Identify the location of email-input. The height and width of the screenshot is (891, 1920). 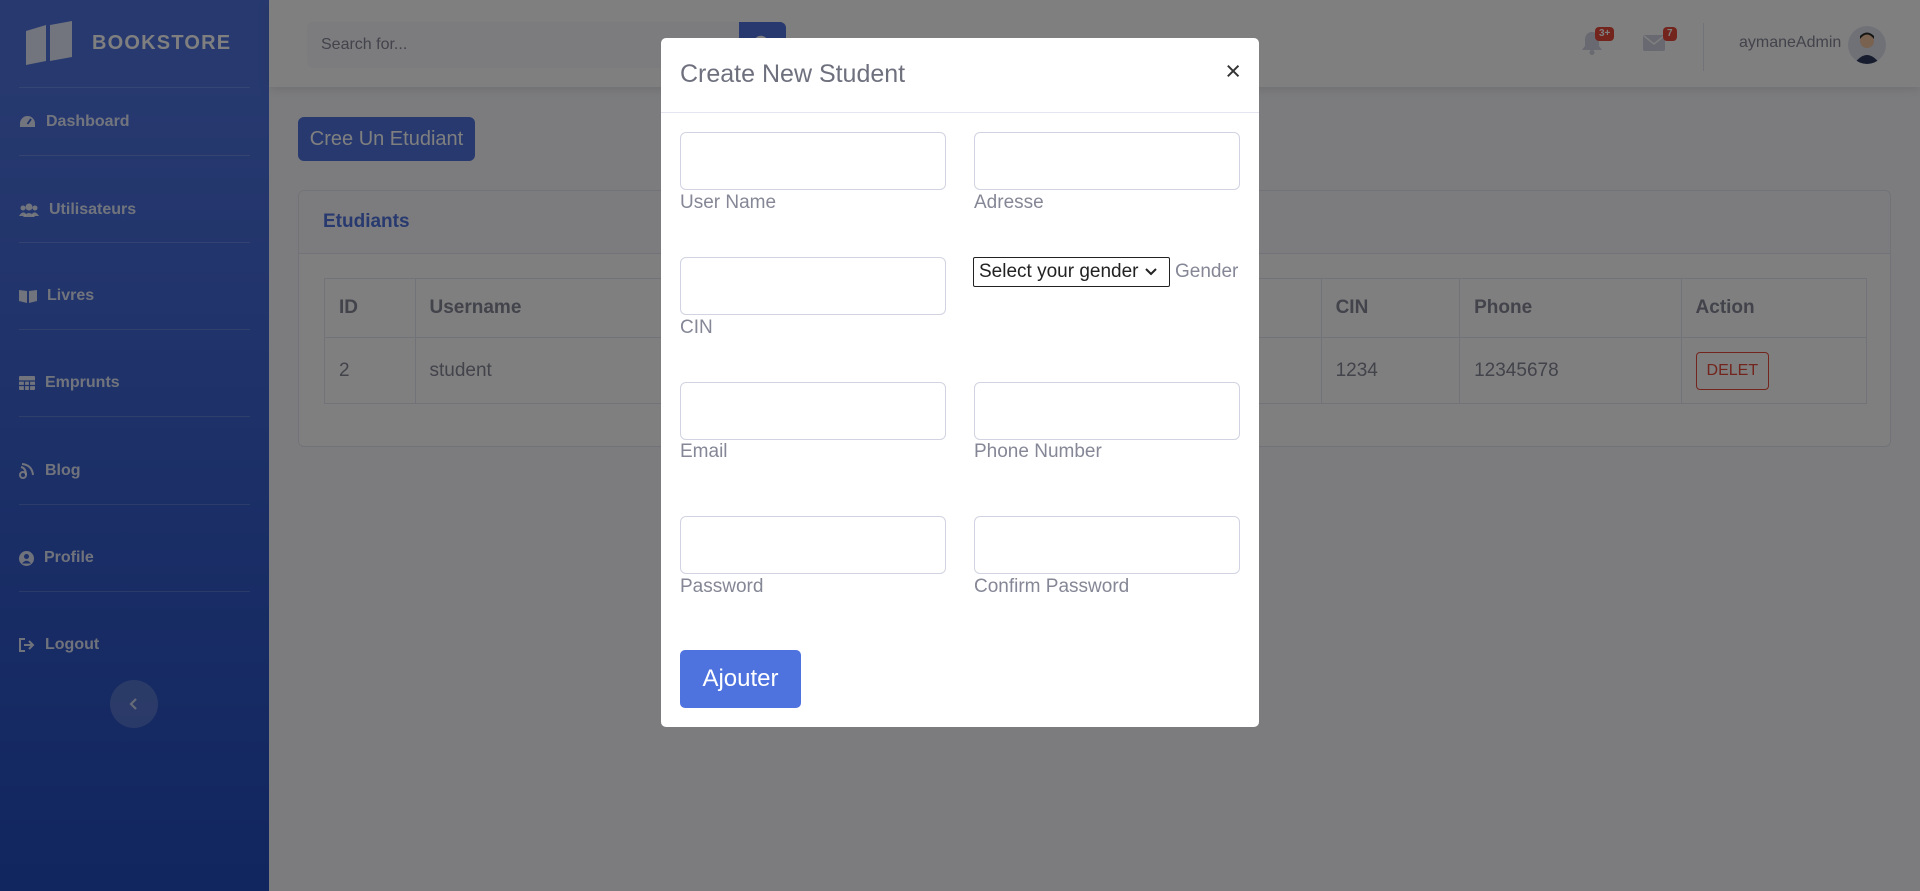
(813, 411).